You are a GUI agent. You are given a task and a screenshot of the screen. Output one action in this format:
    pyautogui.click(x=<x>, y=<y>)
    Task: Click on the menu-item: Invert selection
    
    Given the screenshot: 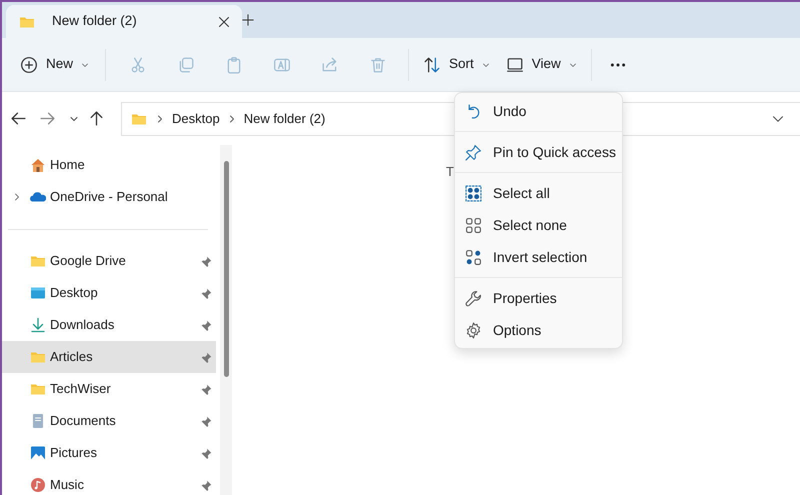 What is the action you would take?
    pyautogui.click(x=538, y=257)
    